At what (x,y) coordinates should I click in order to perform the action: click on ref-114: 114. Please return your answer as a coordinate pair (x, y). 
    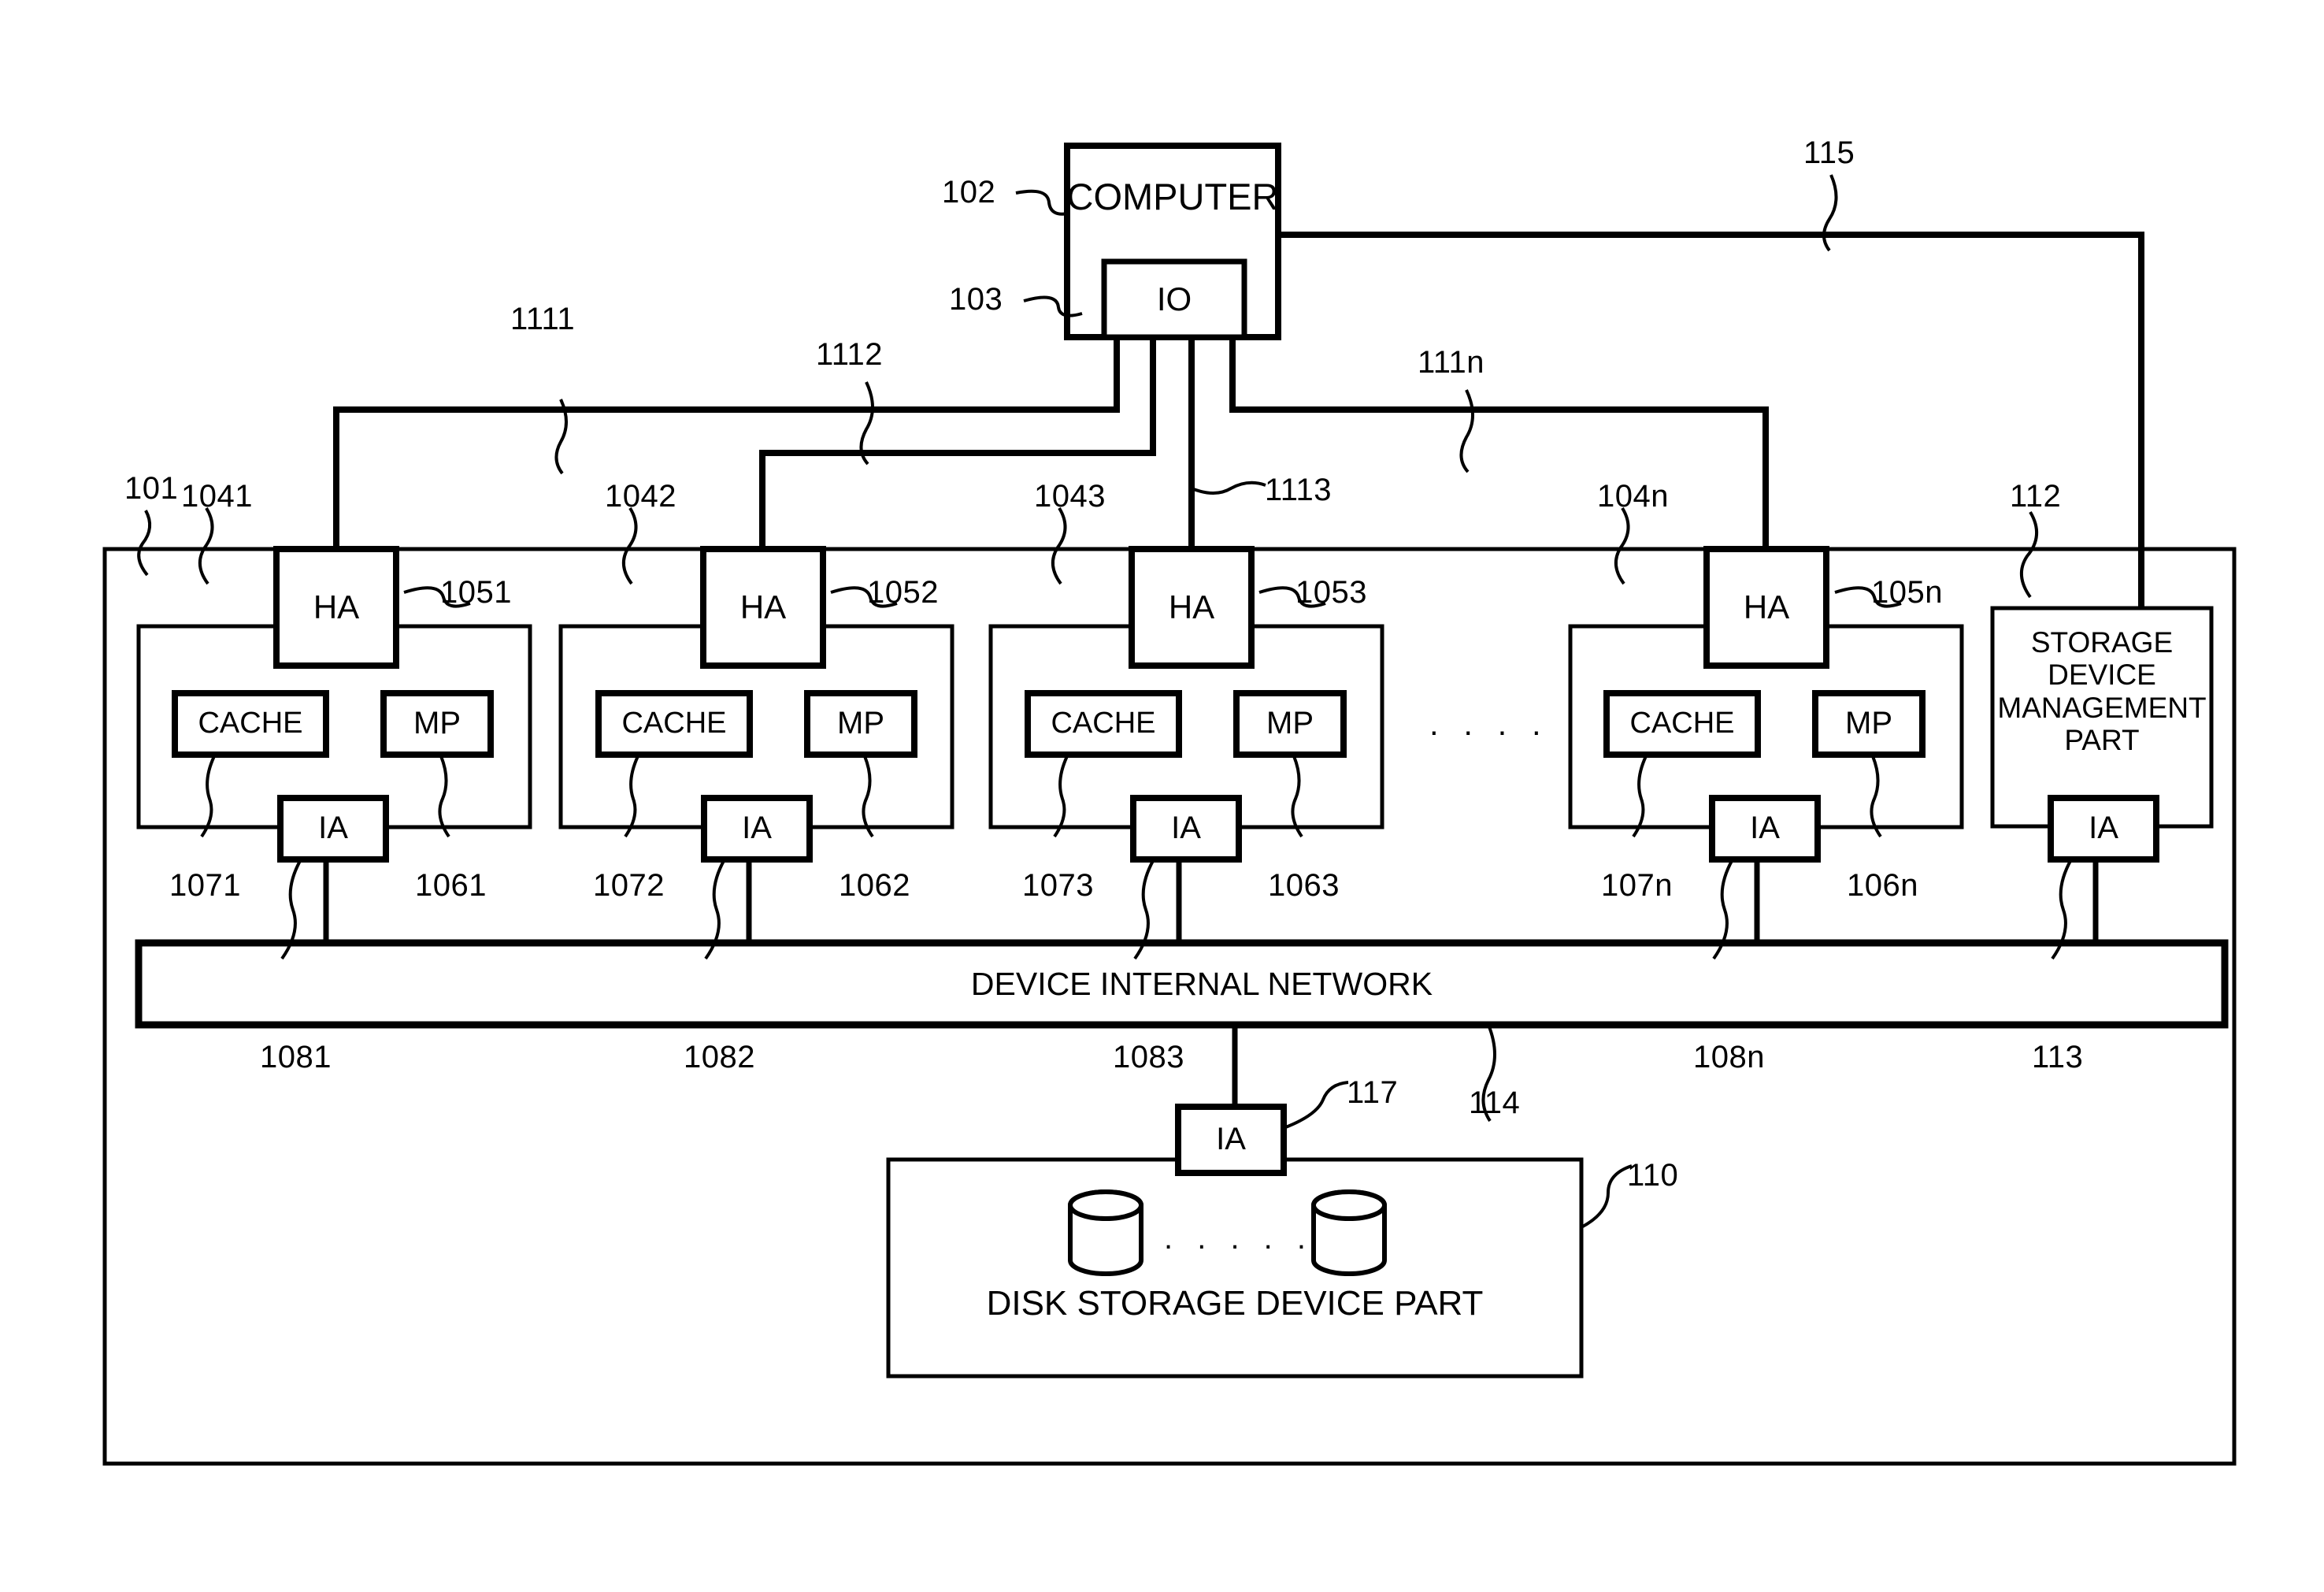
    Looking at the image, I should click on (1495, 1102).